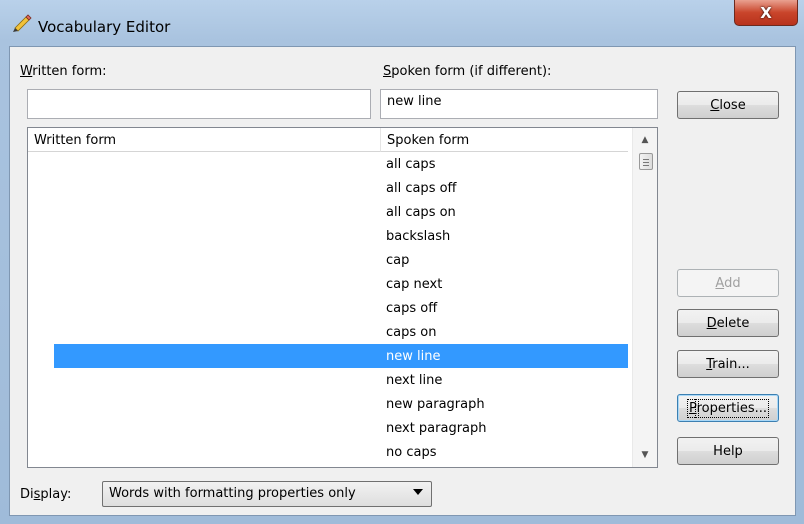  Describe the element at coordinates (418, 236) in the screenshot. I see `spoken-form-cell: backslash` at that location.